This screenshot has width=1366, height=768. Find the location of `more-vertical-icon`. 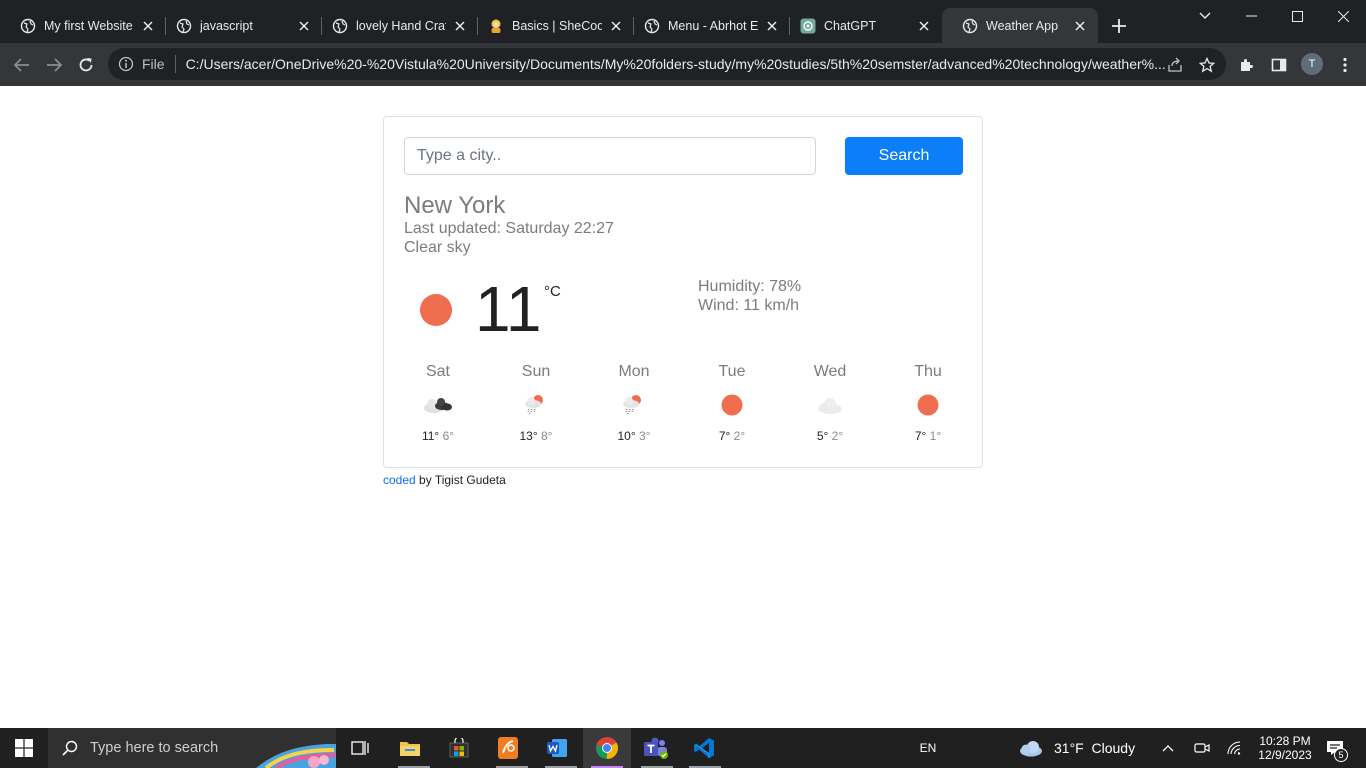

more-vertical-icon is located at coordinates (1345, 65).